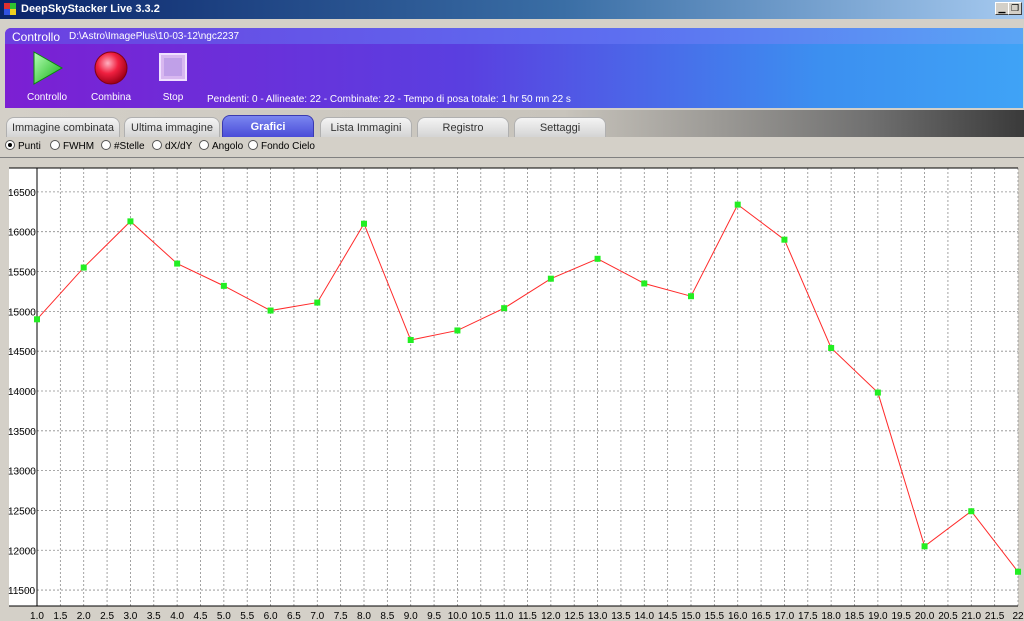 Image resolution: width=1024 pixels, height=621 pixels. I want to click on x-tick-label: 22, so click(1018, 616).